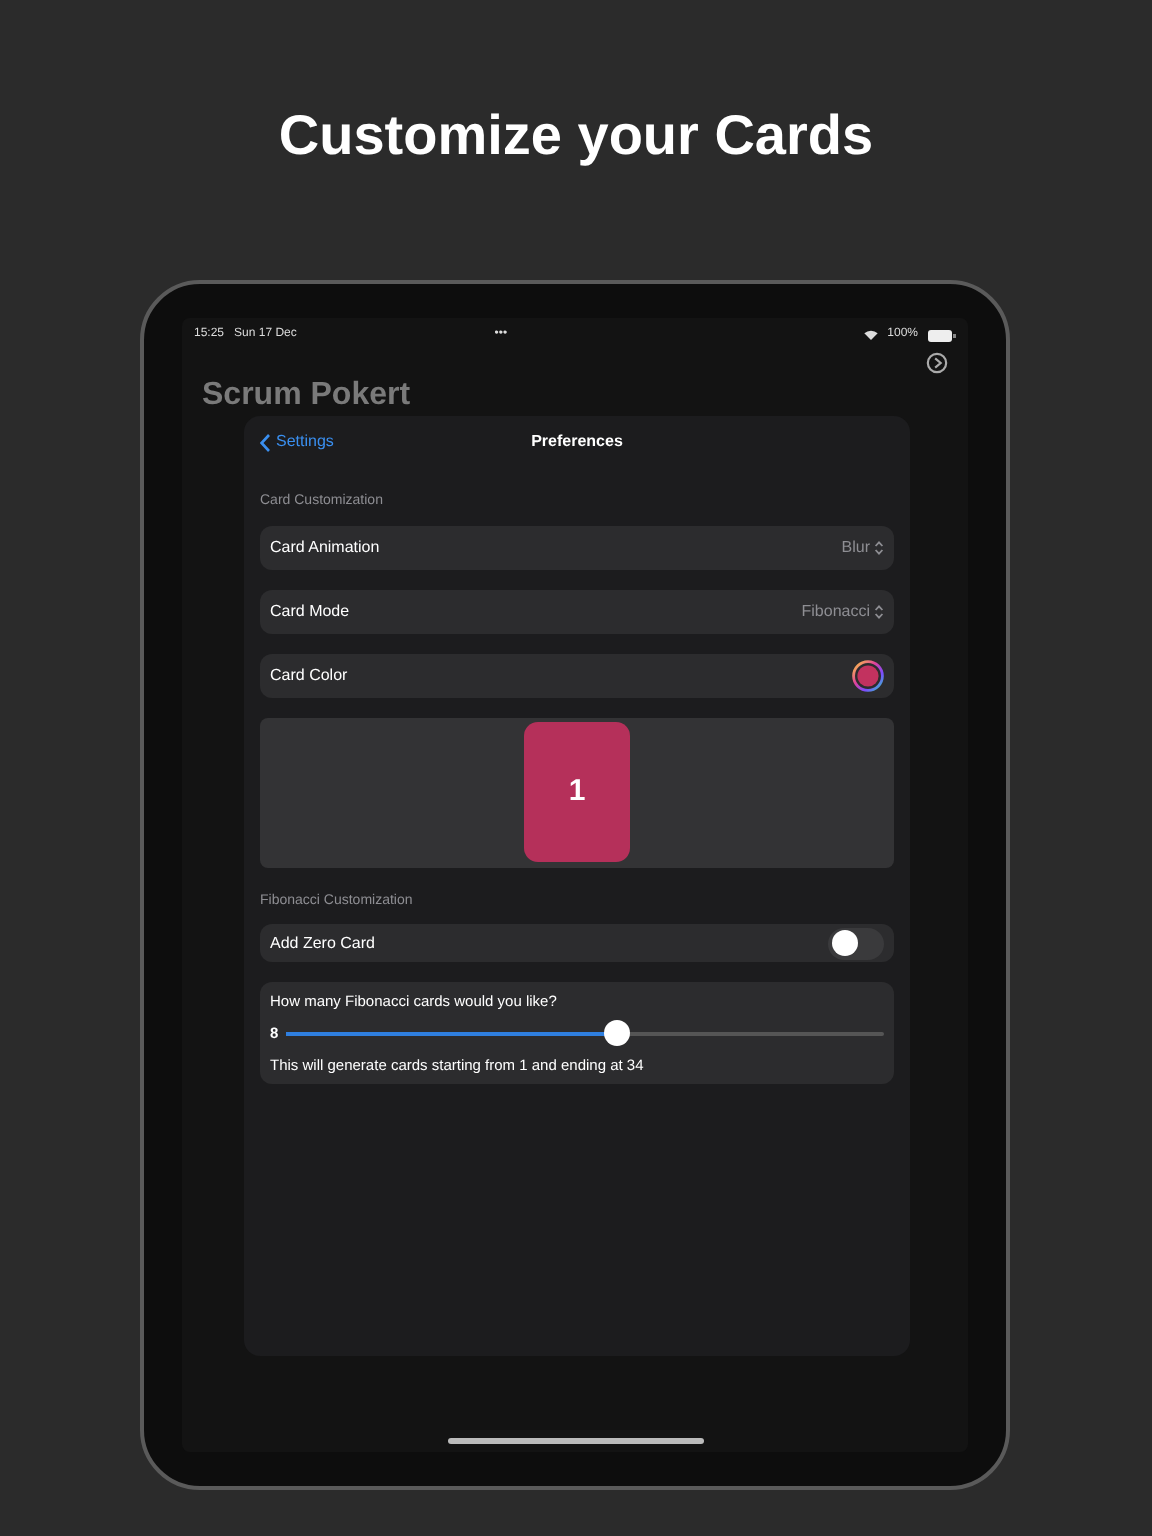  What do you see at coordinates (265, 442) in the screenshot?
I see `chevron-left-icon` at bounding box center [265, 442].